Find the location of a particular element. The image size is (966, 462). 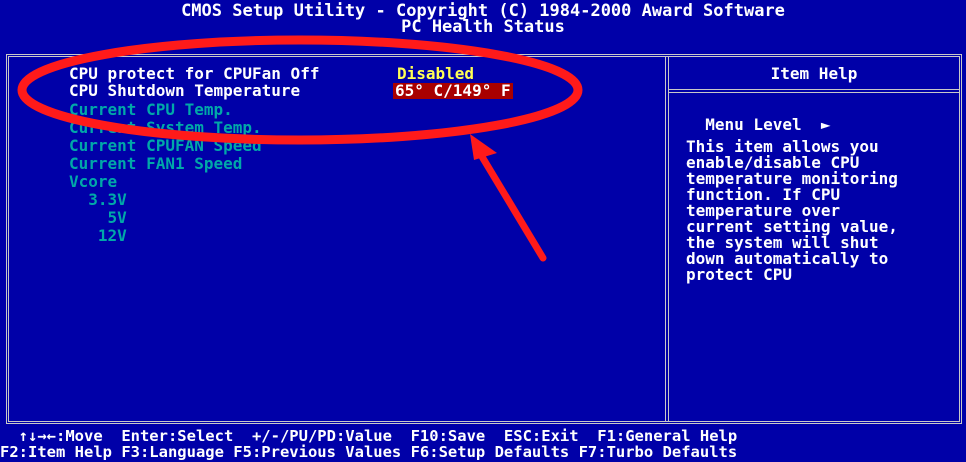

item-help-title: Item Help is located at coordinates (814, 73).